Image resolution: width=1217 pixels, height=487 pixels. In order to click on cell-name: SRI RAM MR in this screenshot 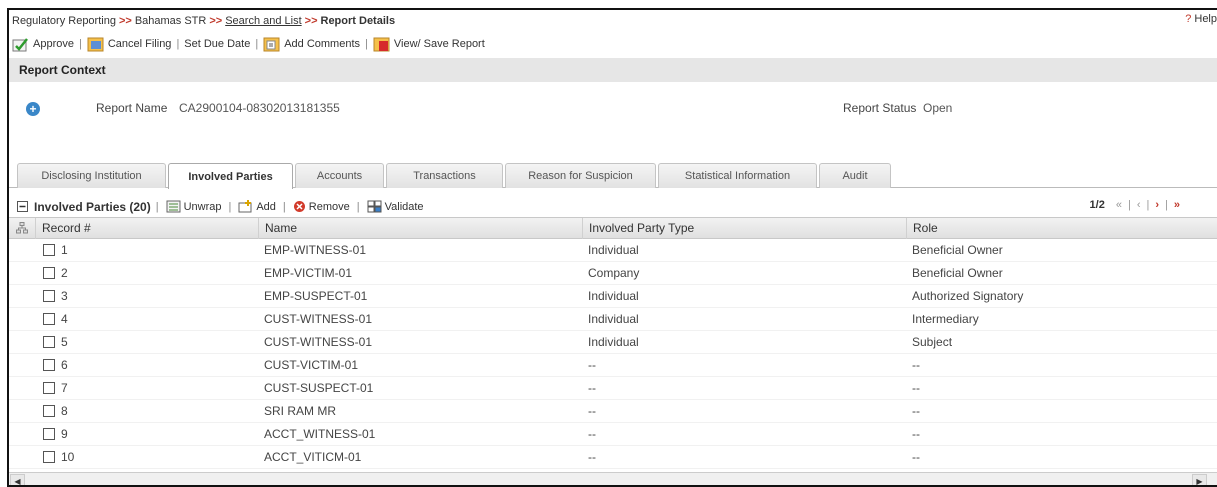, I will do `click(300, 411)`.